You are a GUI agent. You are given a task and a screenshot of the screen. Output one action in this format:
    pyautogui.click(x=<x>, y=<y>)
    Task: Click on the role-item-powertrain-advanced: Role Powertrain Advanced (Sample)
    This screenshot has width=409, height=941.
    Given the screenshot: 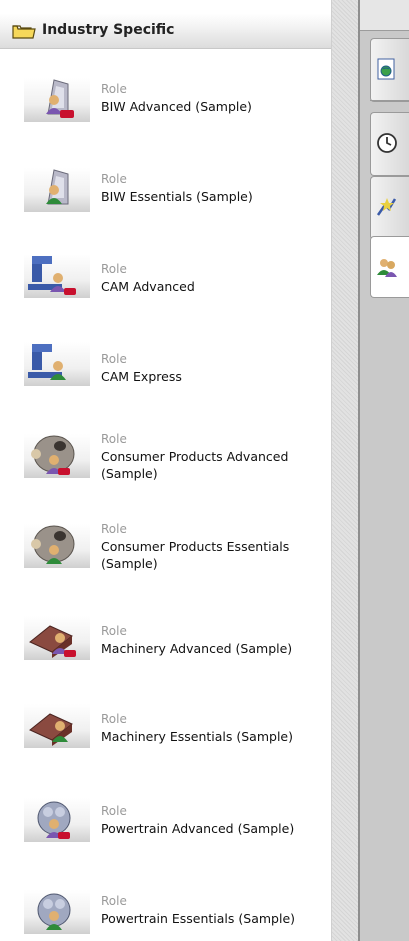 What is the action you would take?
    pyautogui.click(x=165, y=839)
    